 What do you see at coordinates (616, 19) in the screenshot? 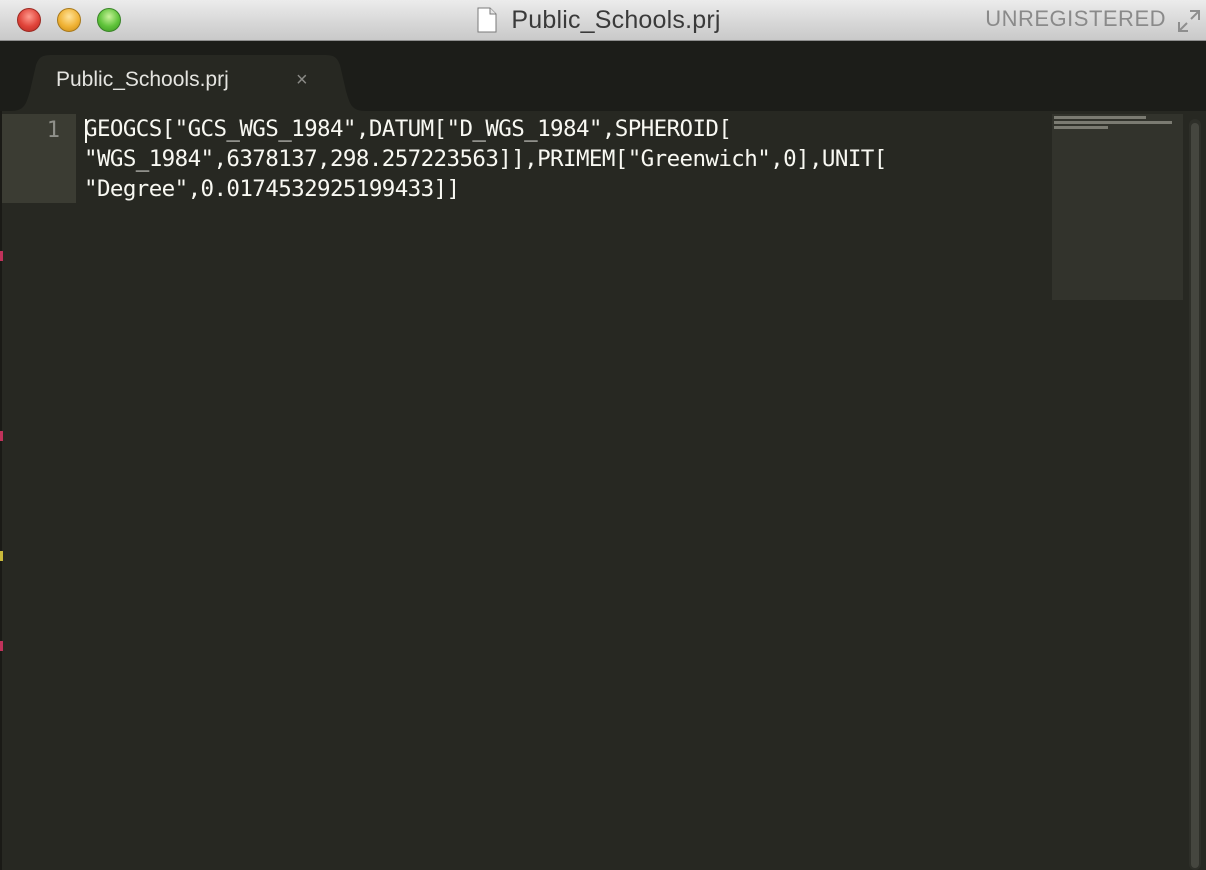
I see `window-title: Public_Schools.prj` at bounding box center [616, 19].